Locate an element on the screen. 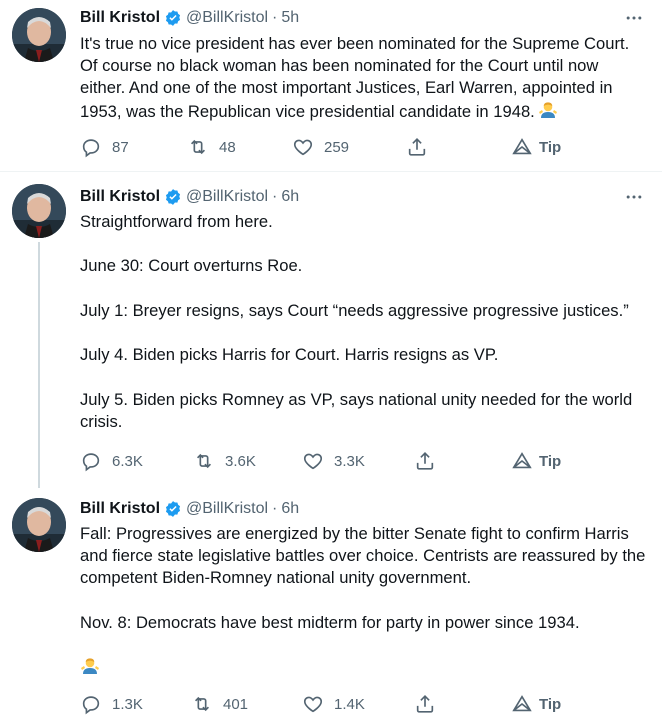  like-count: 1.4K is located at coordinates (349, 704).